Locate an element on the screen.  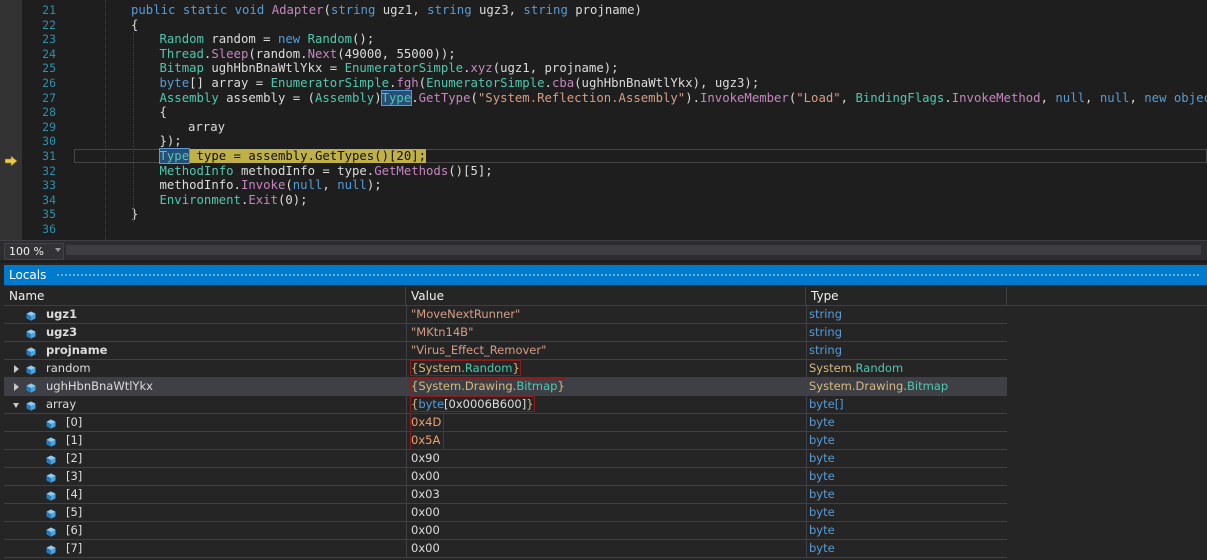
code-token: { is located at coordinates (163, 112).